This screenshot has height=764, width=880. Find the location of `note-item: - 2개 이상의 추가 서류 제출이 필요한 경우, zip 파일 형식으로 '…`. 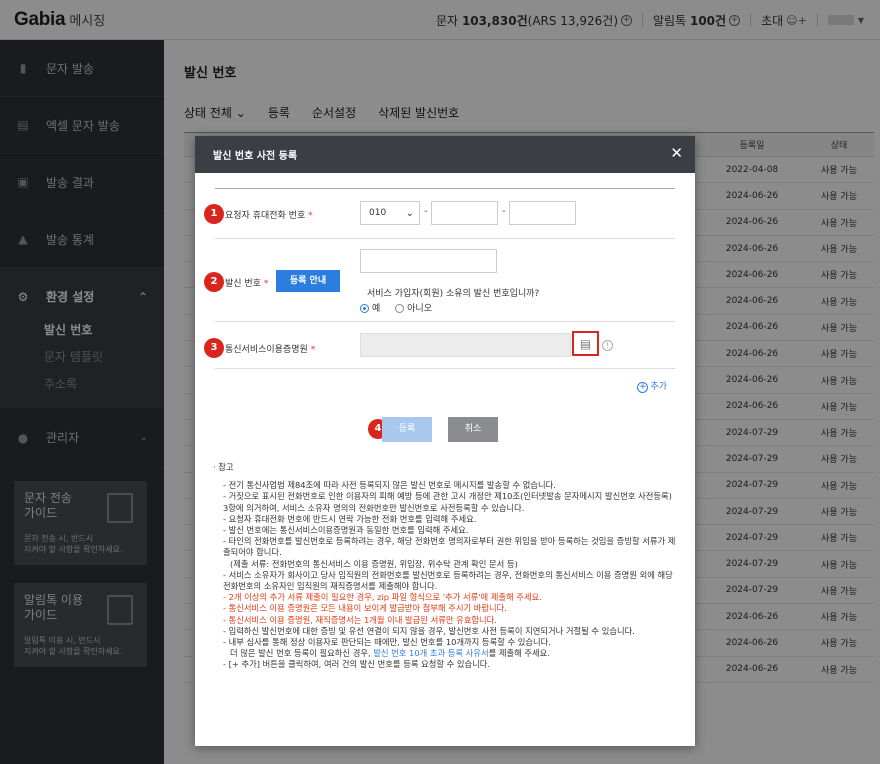

note-item: - 2개 이상의 추가 서류 제출이 필요한 경우, zip 파일 형식으로 '… is located at coordinates (382, 597).